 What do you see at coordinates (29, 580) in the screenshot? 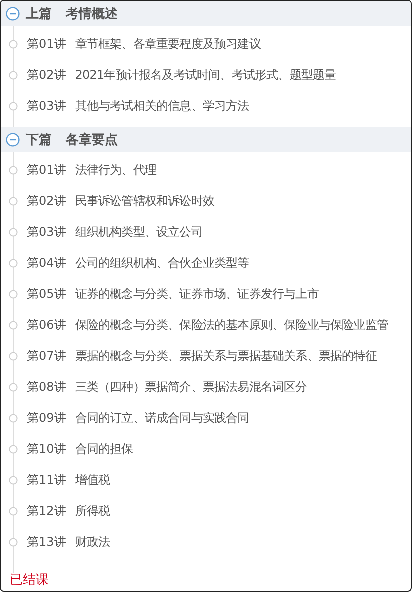
I see `course-status: 已结课` at bounding box center [29, 580].